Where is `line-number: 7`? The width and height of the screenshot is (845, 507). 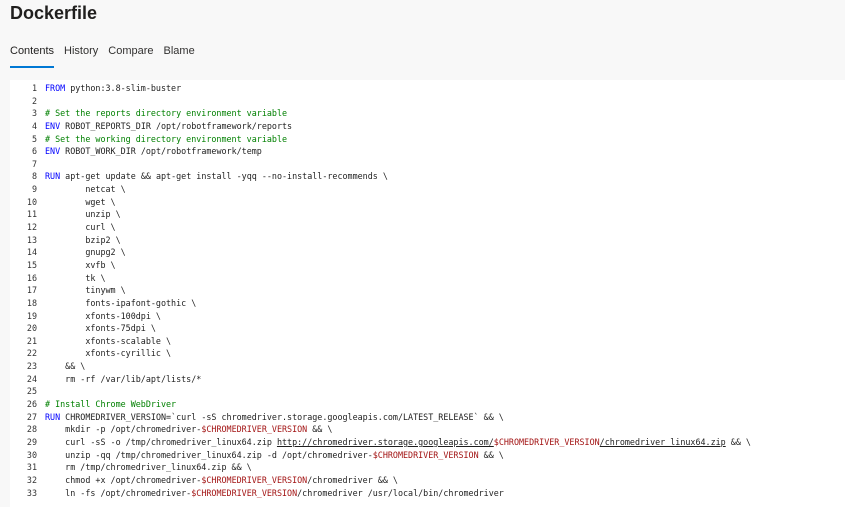 line-number: 7 is located at coordinates (34, 163).